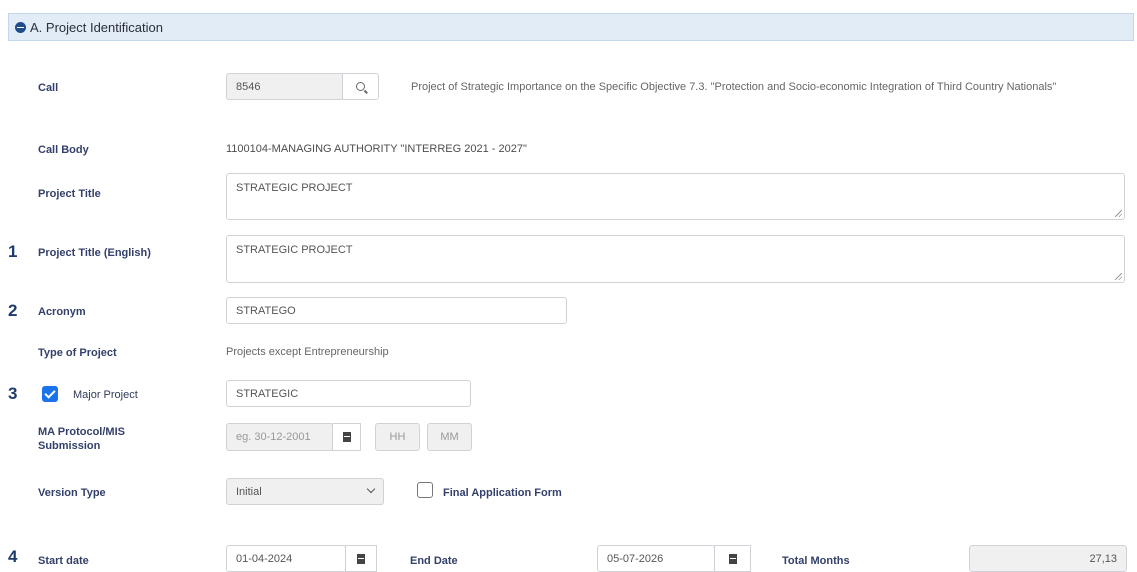 The width and height of the screenshot is (1137, 572). Describe the element at coordinates (286, 558) in the screenshot. I see `start-date-input: 01-04-2024` at that location.